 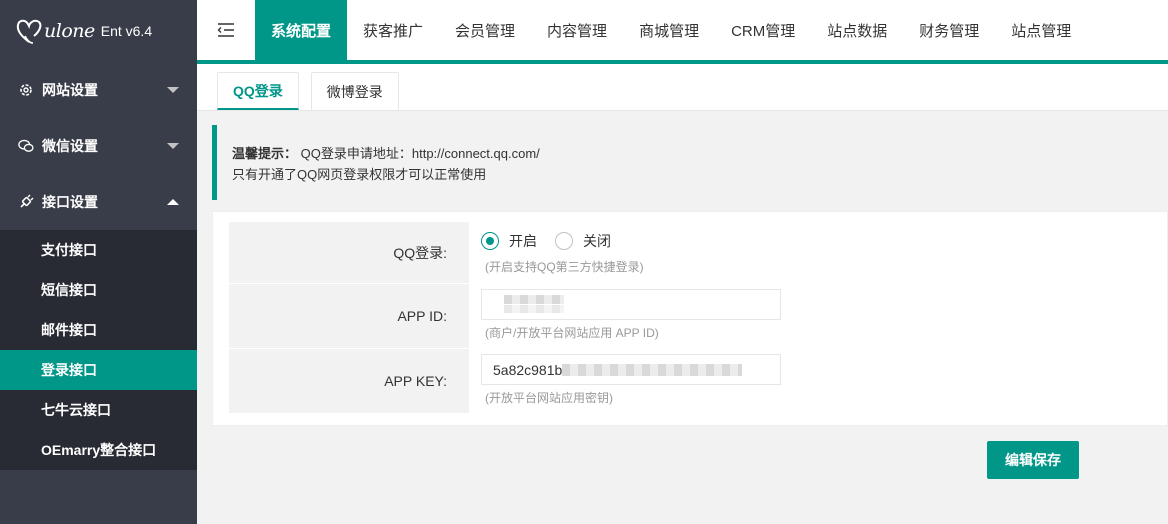 I want to click on sidebar-group-label: 接口设置, so click(x=70, y=202).